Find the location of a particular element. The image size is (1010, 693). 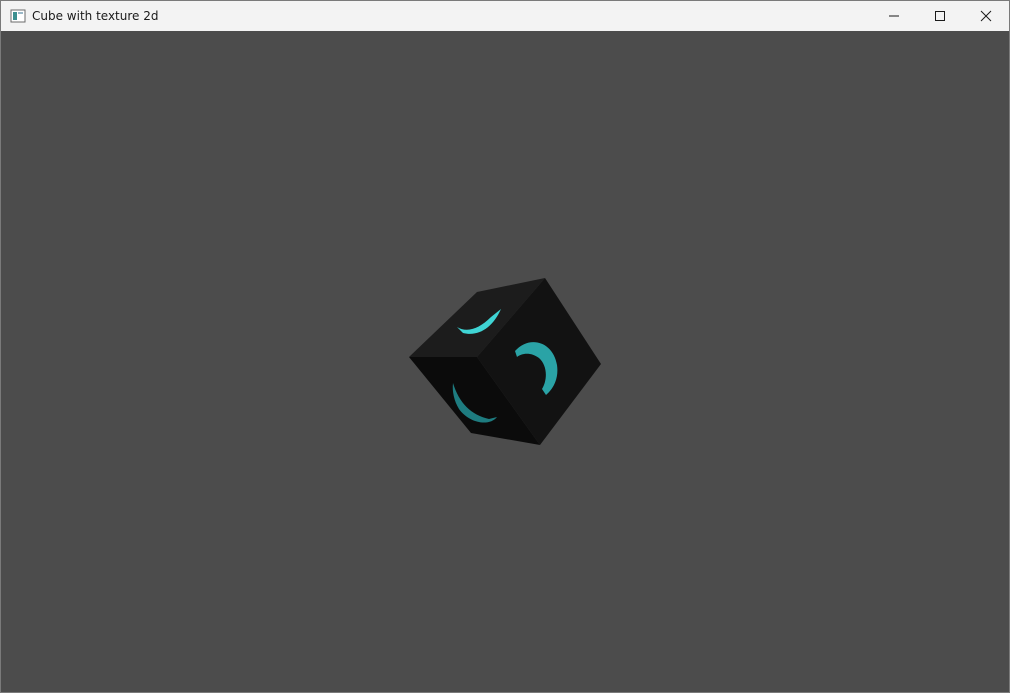

window-app-icon is located at coordinates (18, 16).